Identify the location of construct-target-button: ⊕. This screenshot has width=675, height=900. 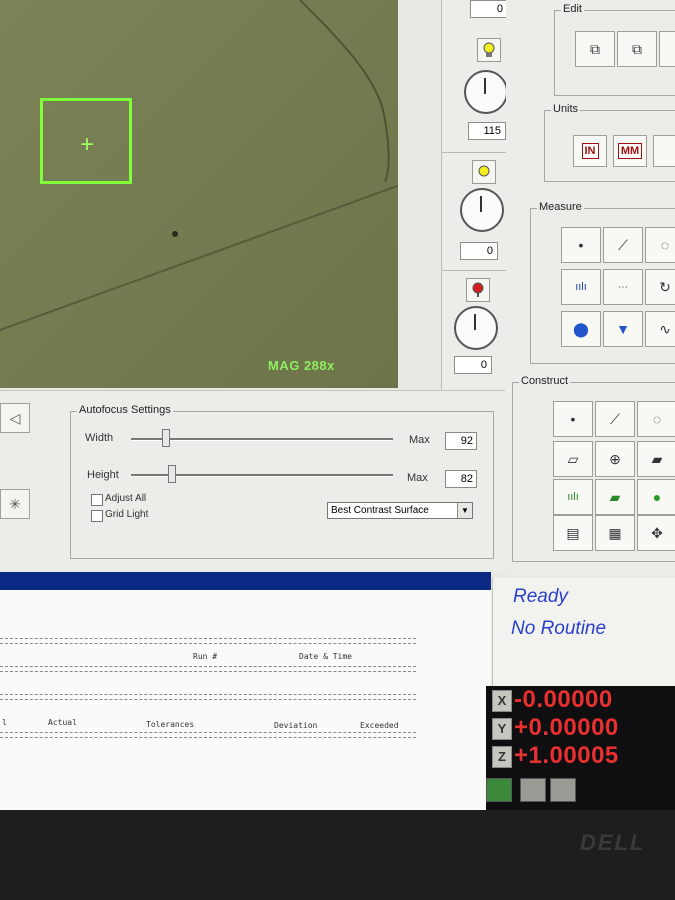
(615, 459).